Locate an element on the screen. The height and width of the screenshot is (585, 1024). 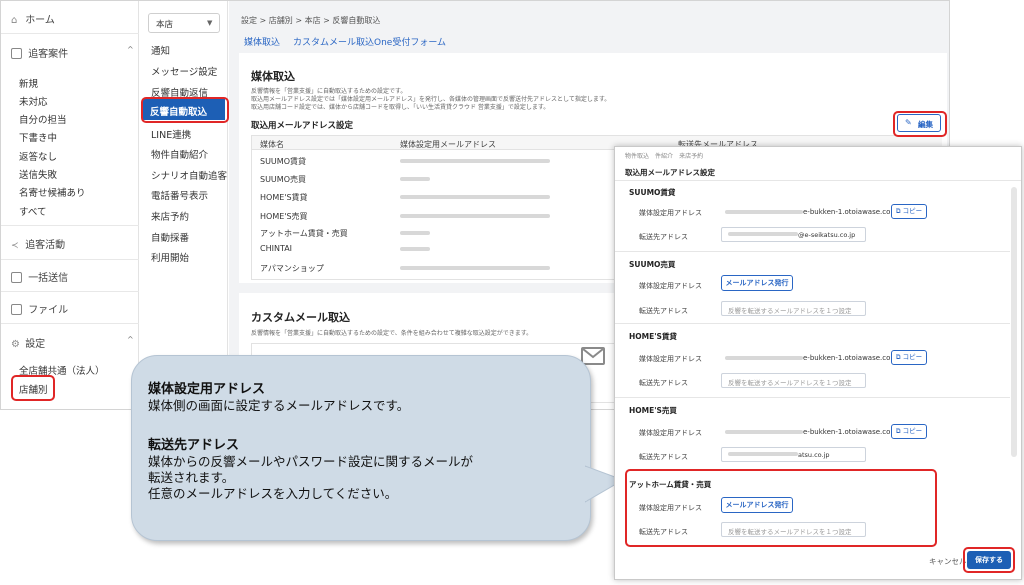
nav-activity: ≺ 追客活動 is located at coordinates (38, 243).